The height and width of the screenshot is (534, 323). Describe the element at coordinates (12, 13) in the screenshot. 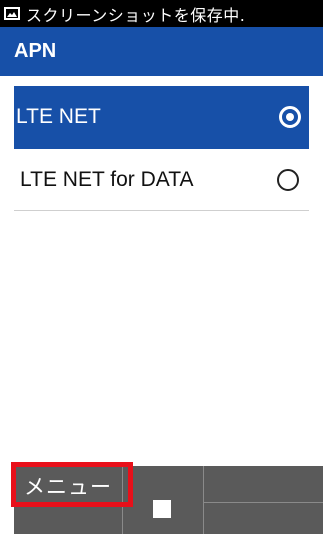

I see `image-icon` at that location.